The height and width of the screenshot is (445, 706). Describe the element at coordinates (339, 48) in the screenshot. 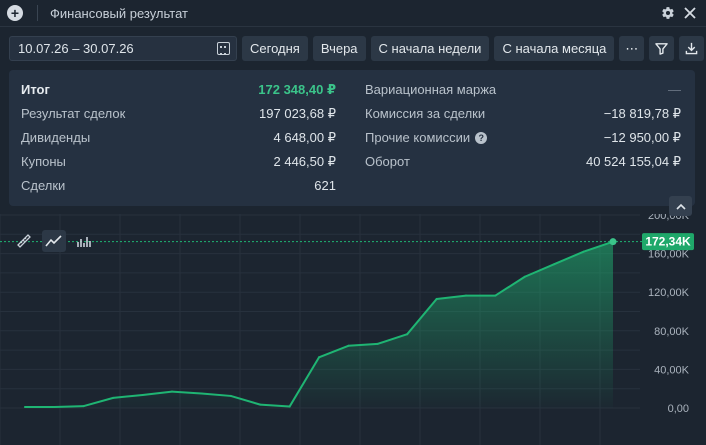

I see `yesterday-button: Вчера` at that location.